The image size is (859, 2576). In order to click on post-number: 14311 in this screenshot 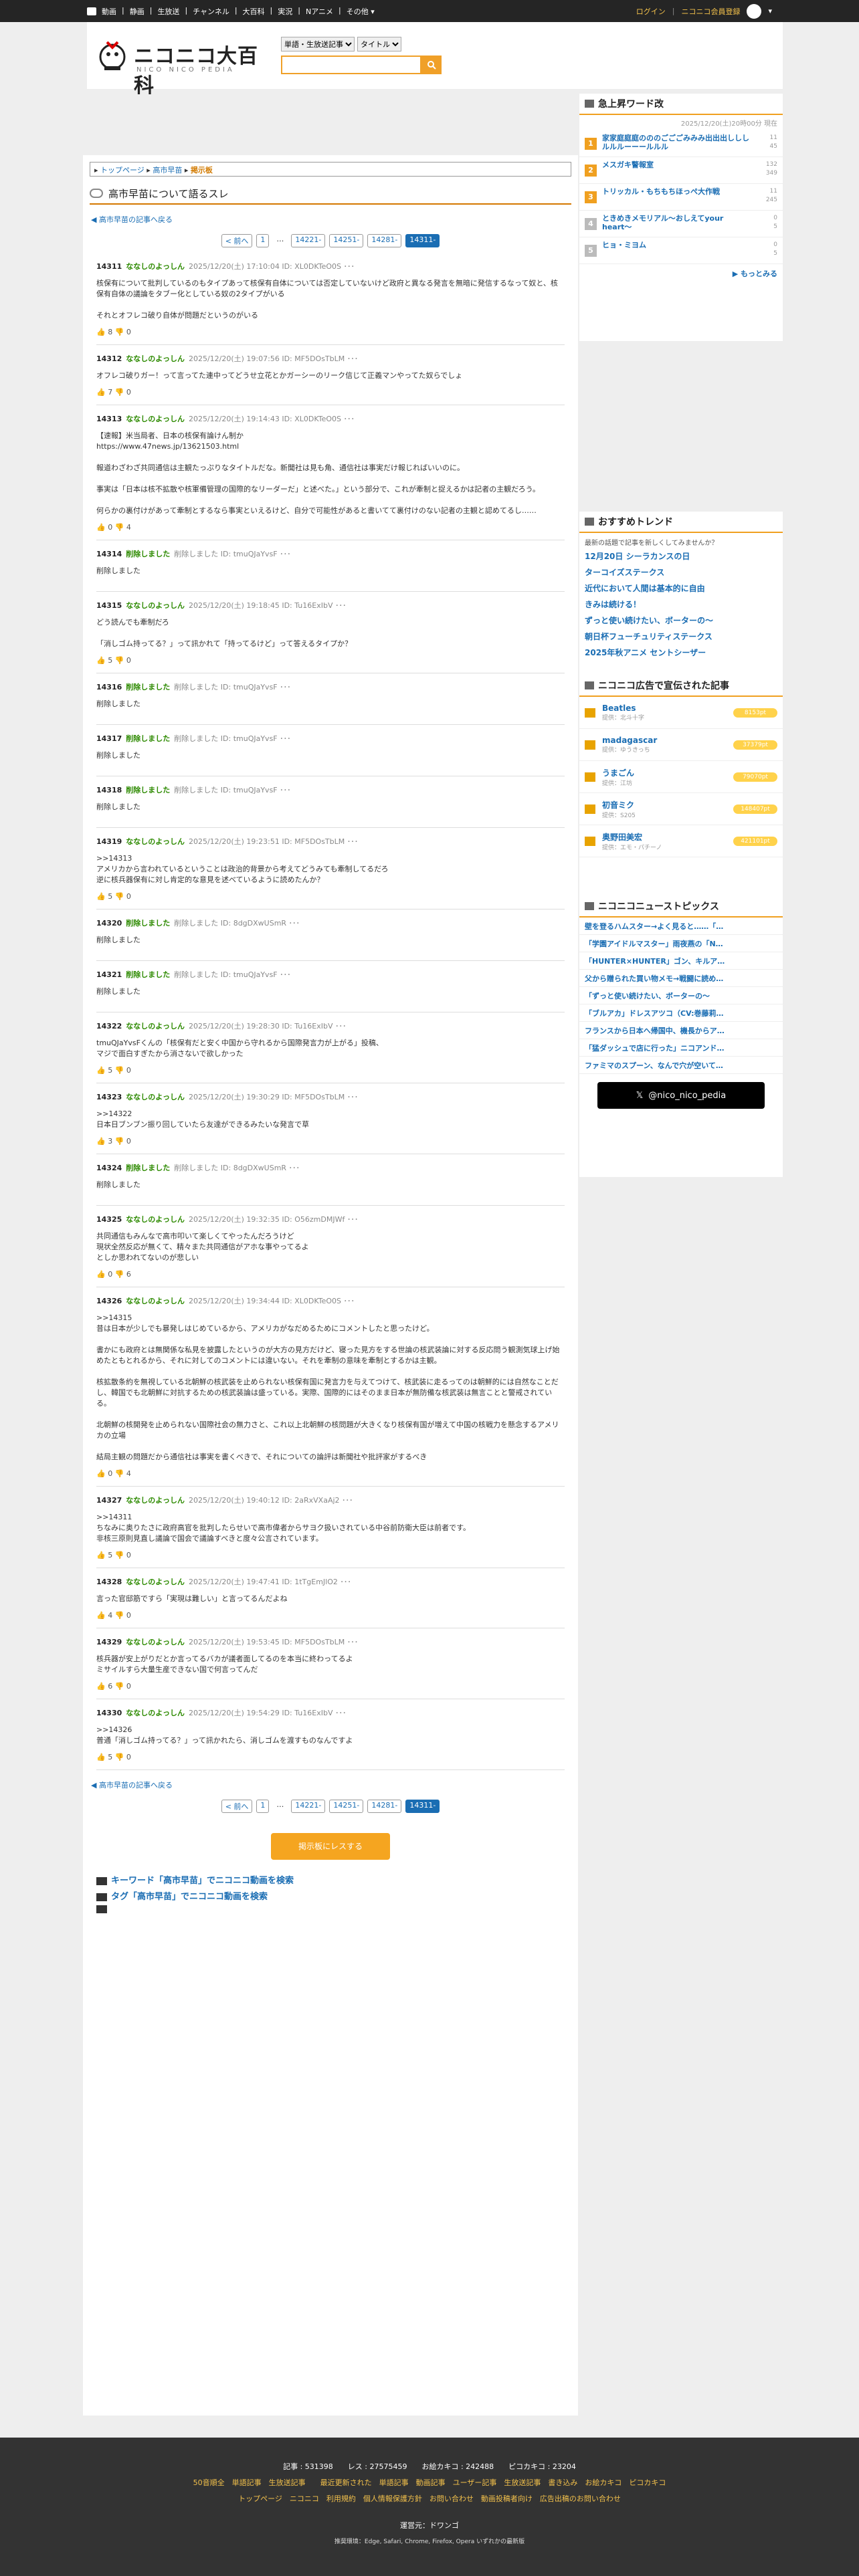, I will do `click(109, 266)`.